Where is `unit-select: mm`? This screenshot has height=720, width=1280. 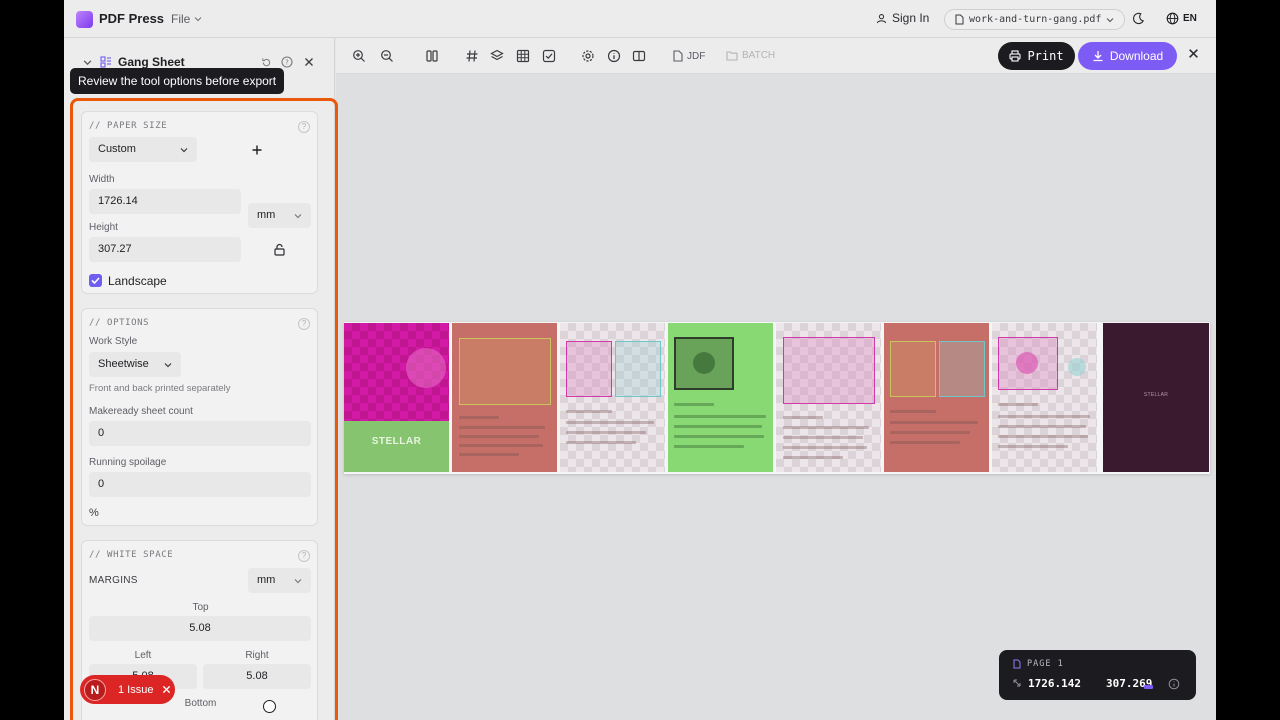 unit-select: mm is located at coordinates (279, 215).